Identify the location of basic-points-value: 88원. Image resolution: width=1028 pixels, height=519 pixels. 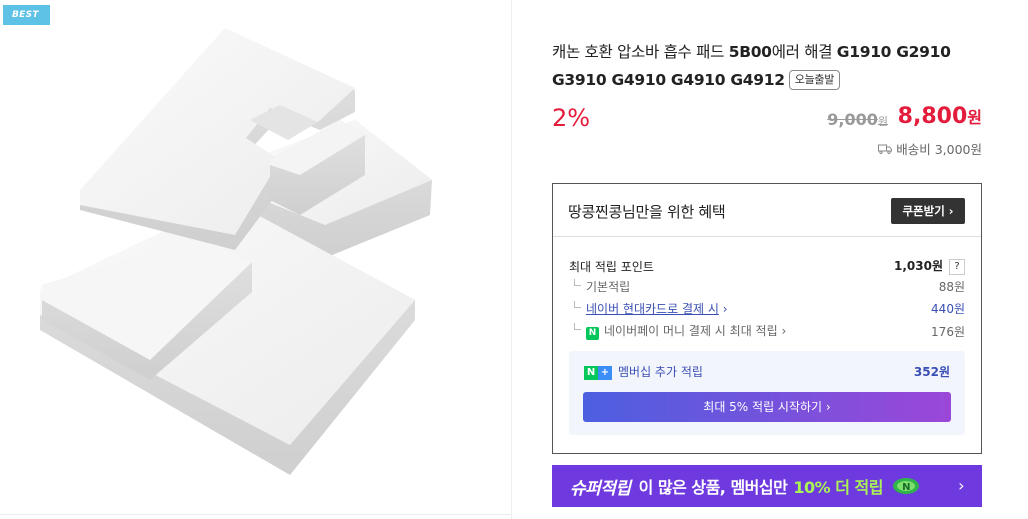
(951, 287).